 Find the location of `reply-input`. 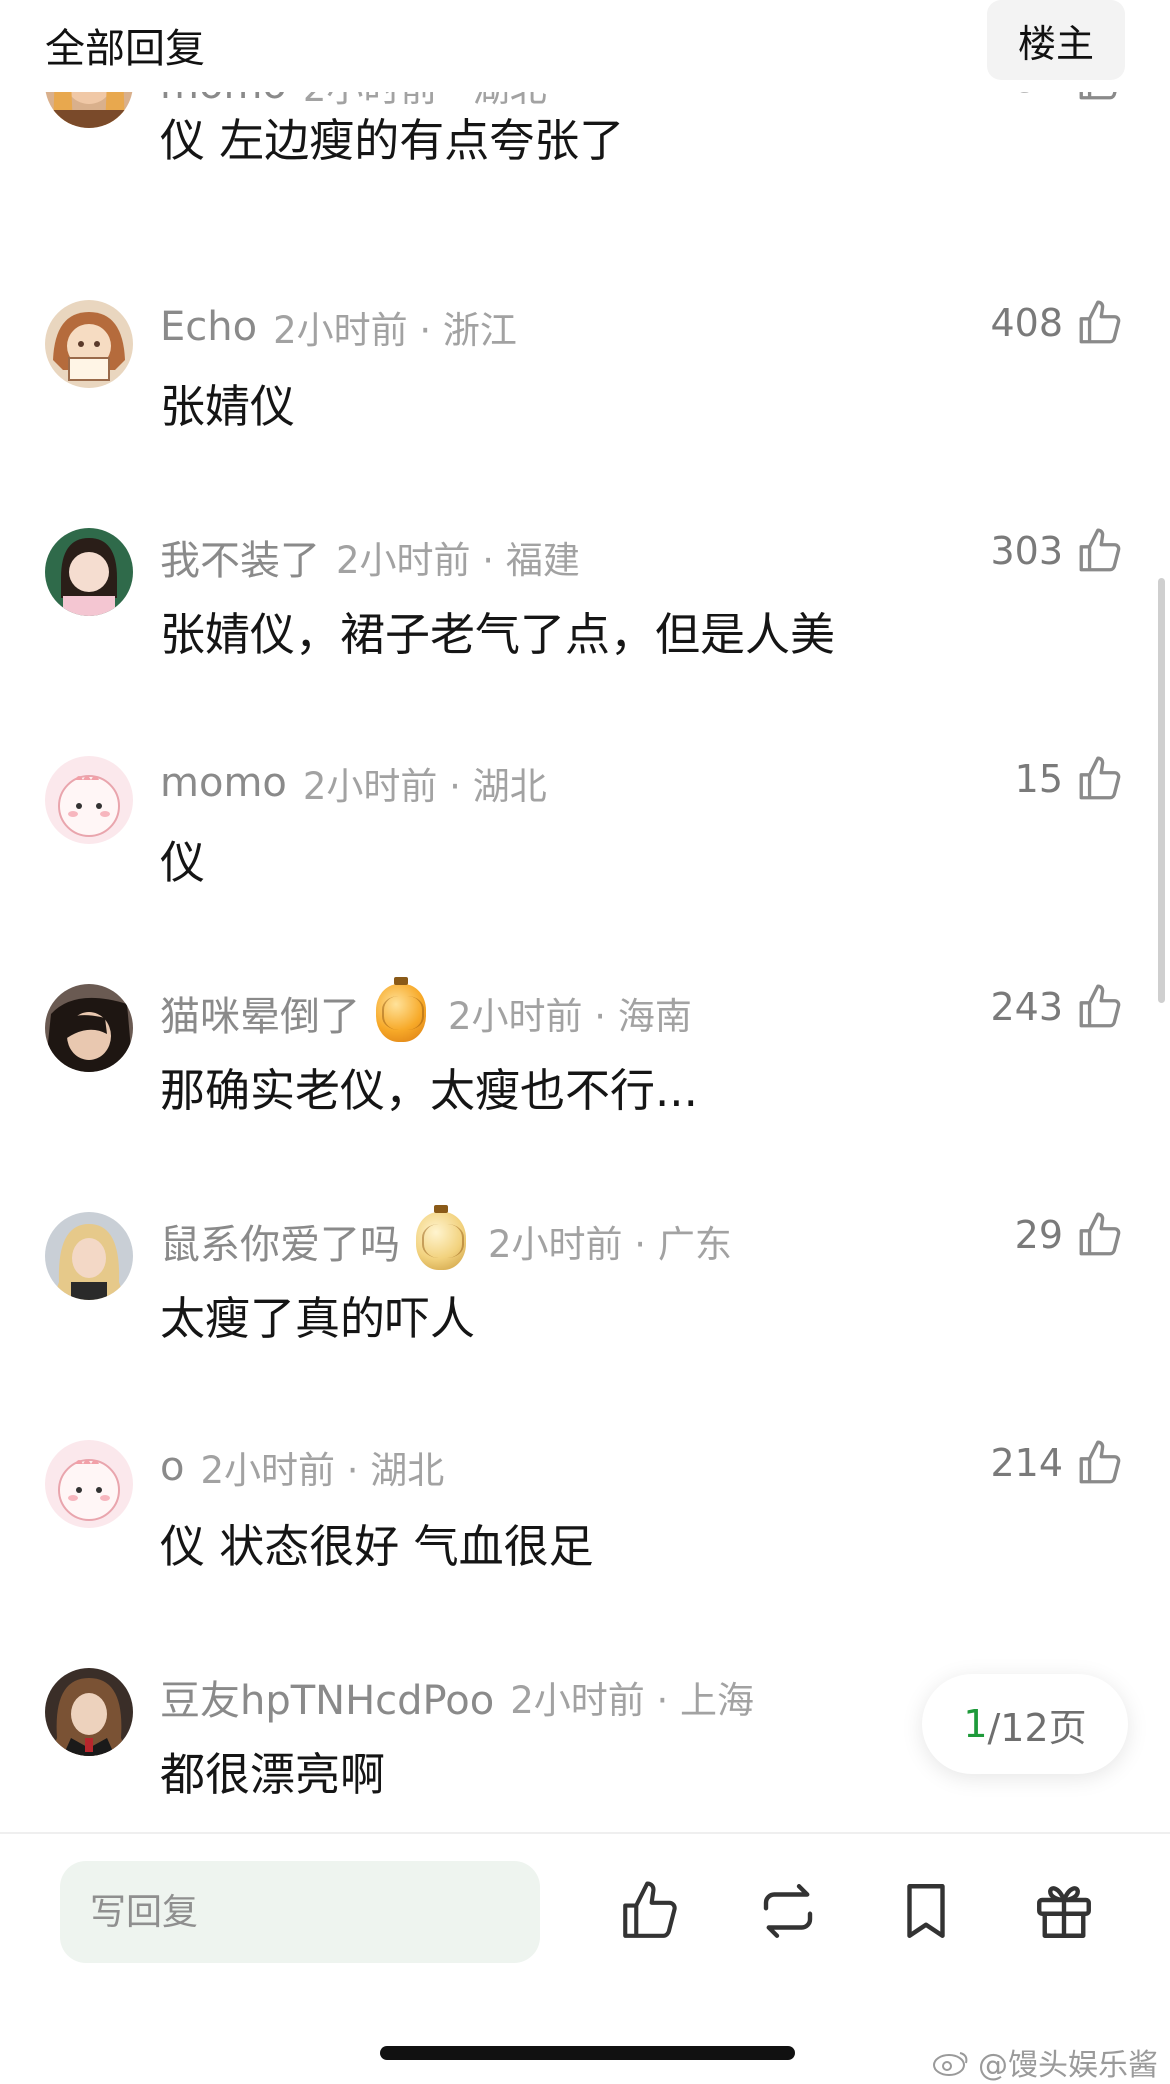

reply-input is located at coordinates (300, 1912).